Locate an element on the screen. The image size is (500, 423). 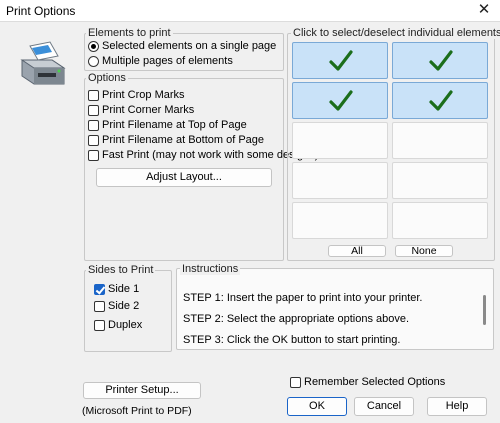
single-page-radio is located at coordinates (93, 46).